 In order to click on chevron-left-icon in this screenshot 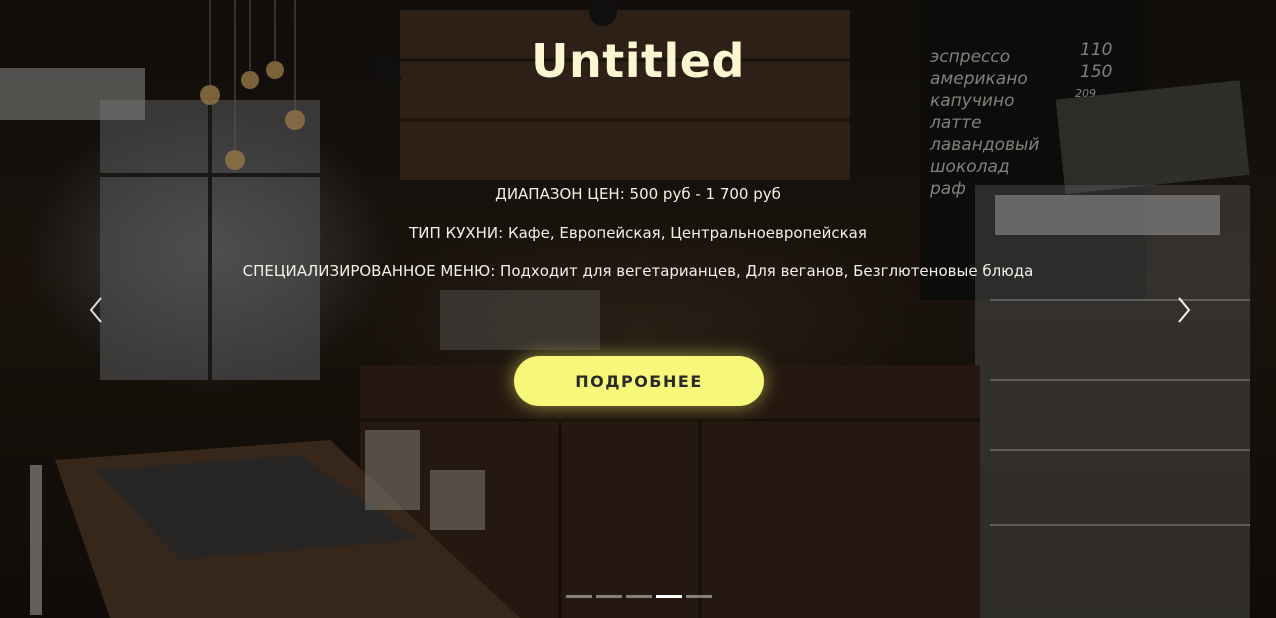, I will do `click(95, 310)`.